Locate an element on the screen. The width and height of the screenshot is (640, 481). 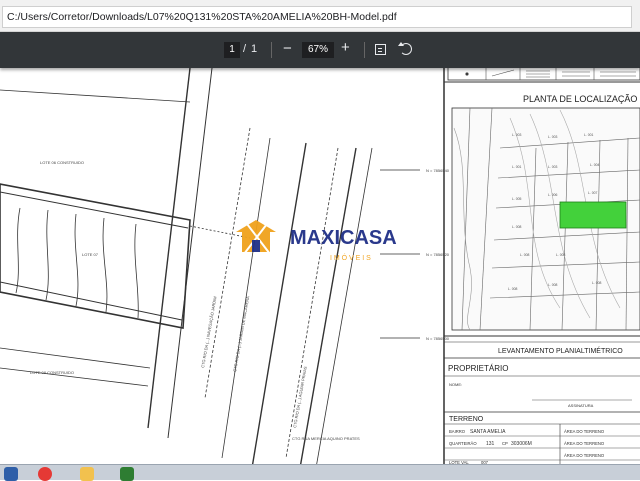
lote-bottom-label: LOTE 08 CONSTRUIDO is located at coordinates (52, 372).